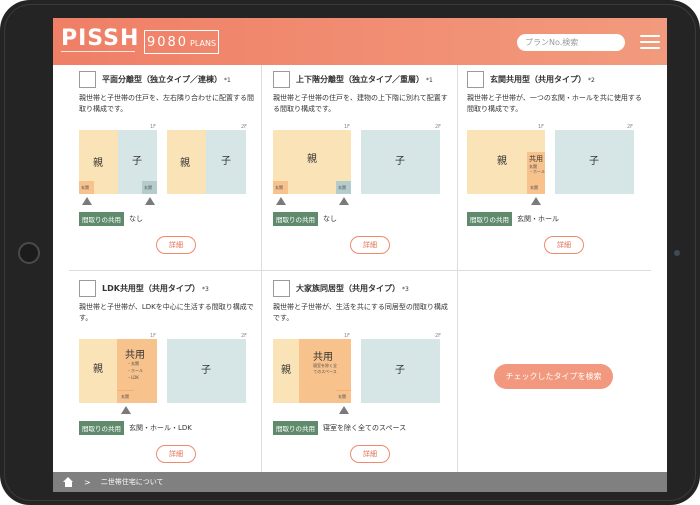  Describe the element at coordinates (166, 79) in the screenshot. I see `card-title: 平面分離型（独立タイプ／連棟） *1` at that location.